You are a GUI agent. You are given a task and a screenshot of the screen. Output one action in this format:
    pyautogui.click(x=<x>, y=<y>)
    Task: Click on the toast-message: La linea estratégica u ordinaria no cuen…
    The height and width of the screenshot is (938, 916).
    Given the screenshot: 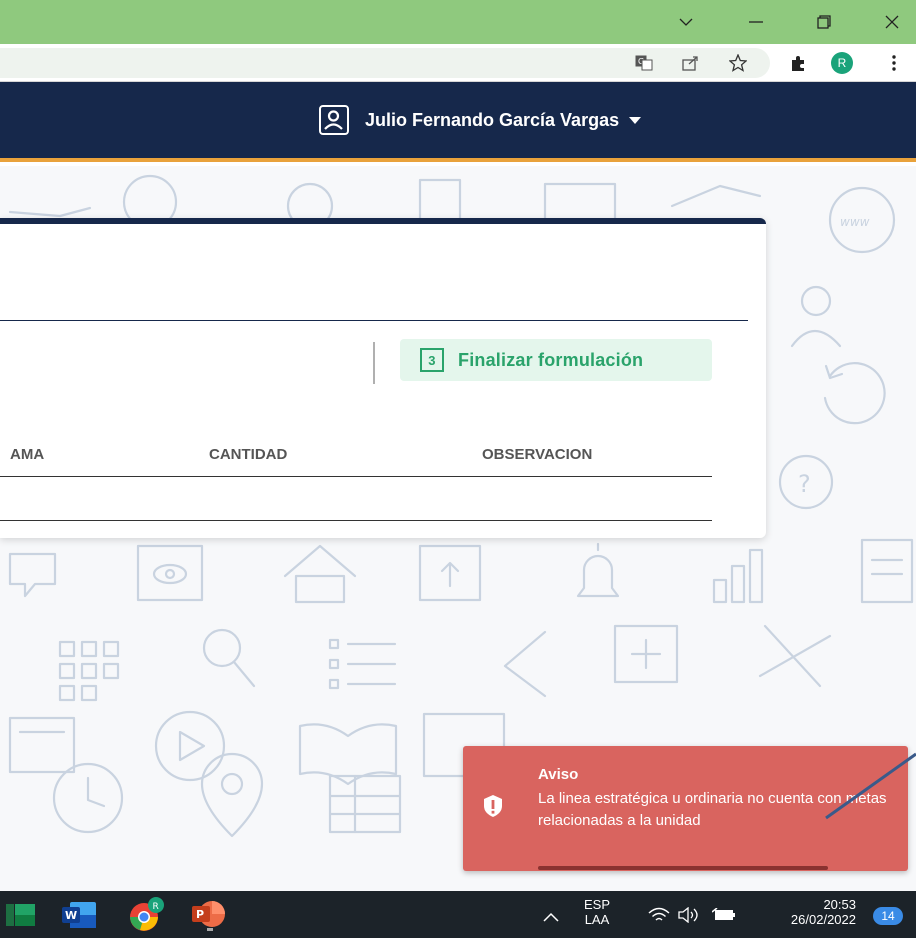 What is the action you would take?
    pyautogui.click(x=712, y=809)
    